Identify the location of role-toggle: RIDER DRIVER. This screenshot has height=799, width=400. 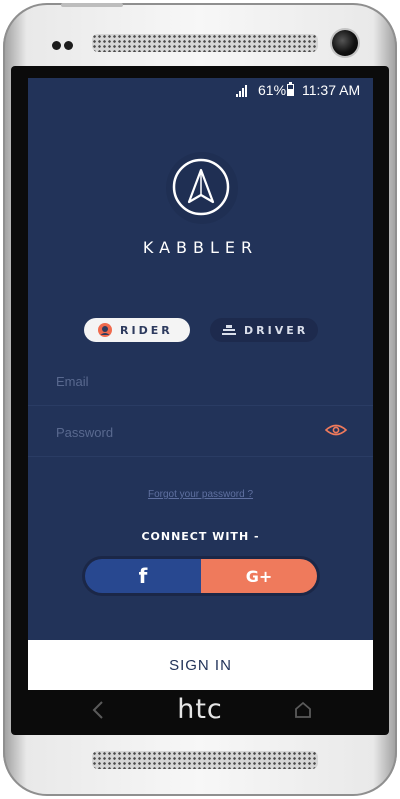
(202, 330).